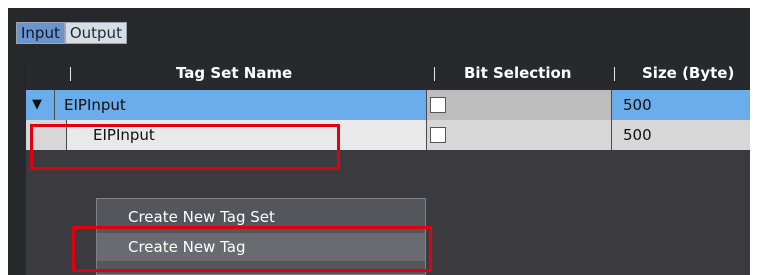 This screenshot has height=275, width=758. What do you see at coordinates (234, 73) in the screenshot?
I see `column-header-tag-set-name: Tag Set Name` at bounding box center [234, 73].